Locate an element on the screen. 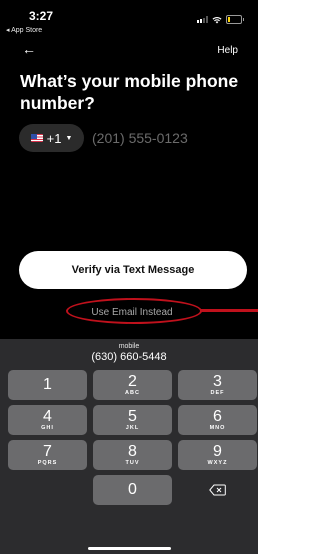 The image size is (320, 554). key-digit: 7 is located at coordinates (47, 451).